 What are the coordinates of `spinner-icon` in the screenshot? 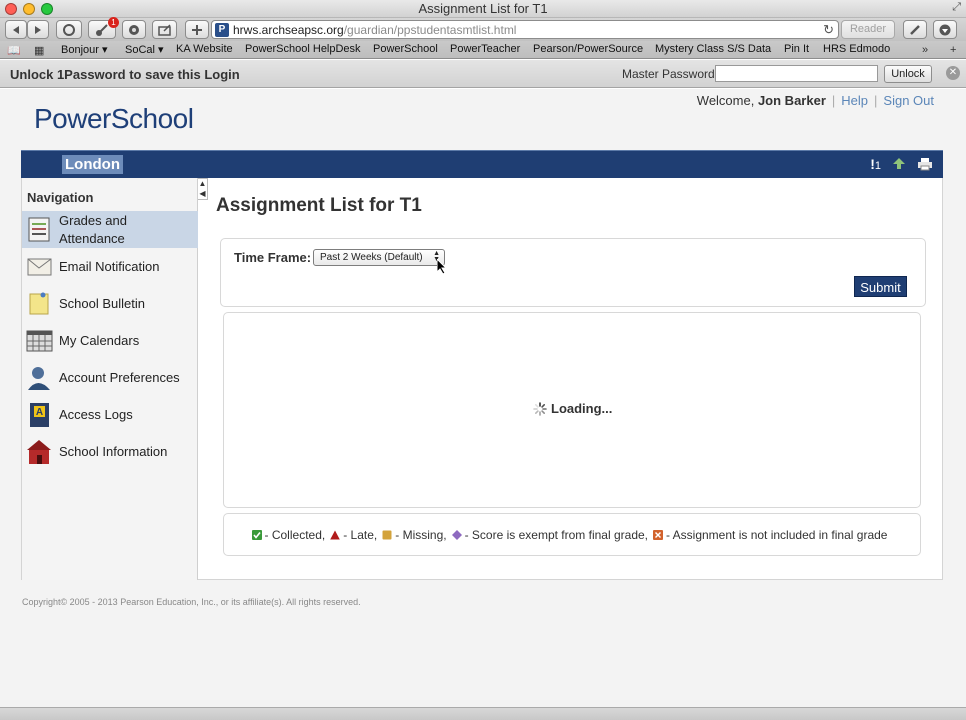 It's located at (540, 408).